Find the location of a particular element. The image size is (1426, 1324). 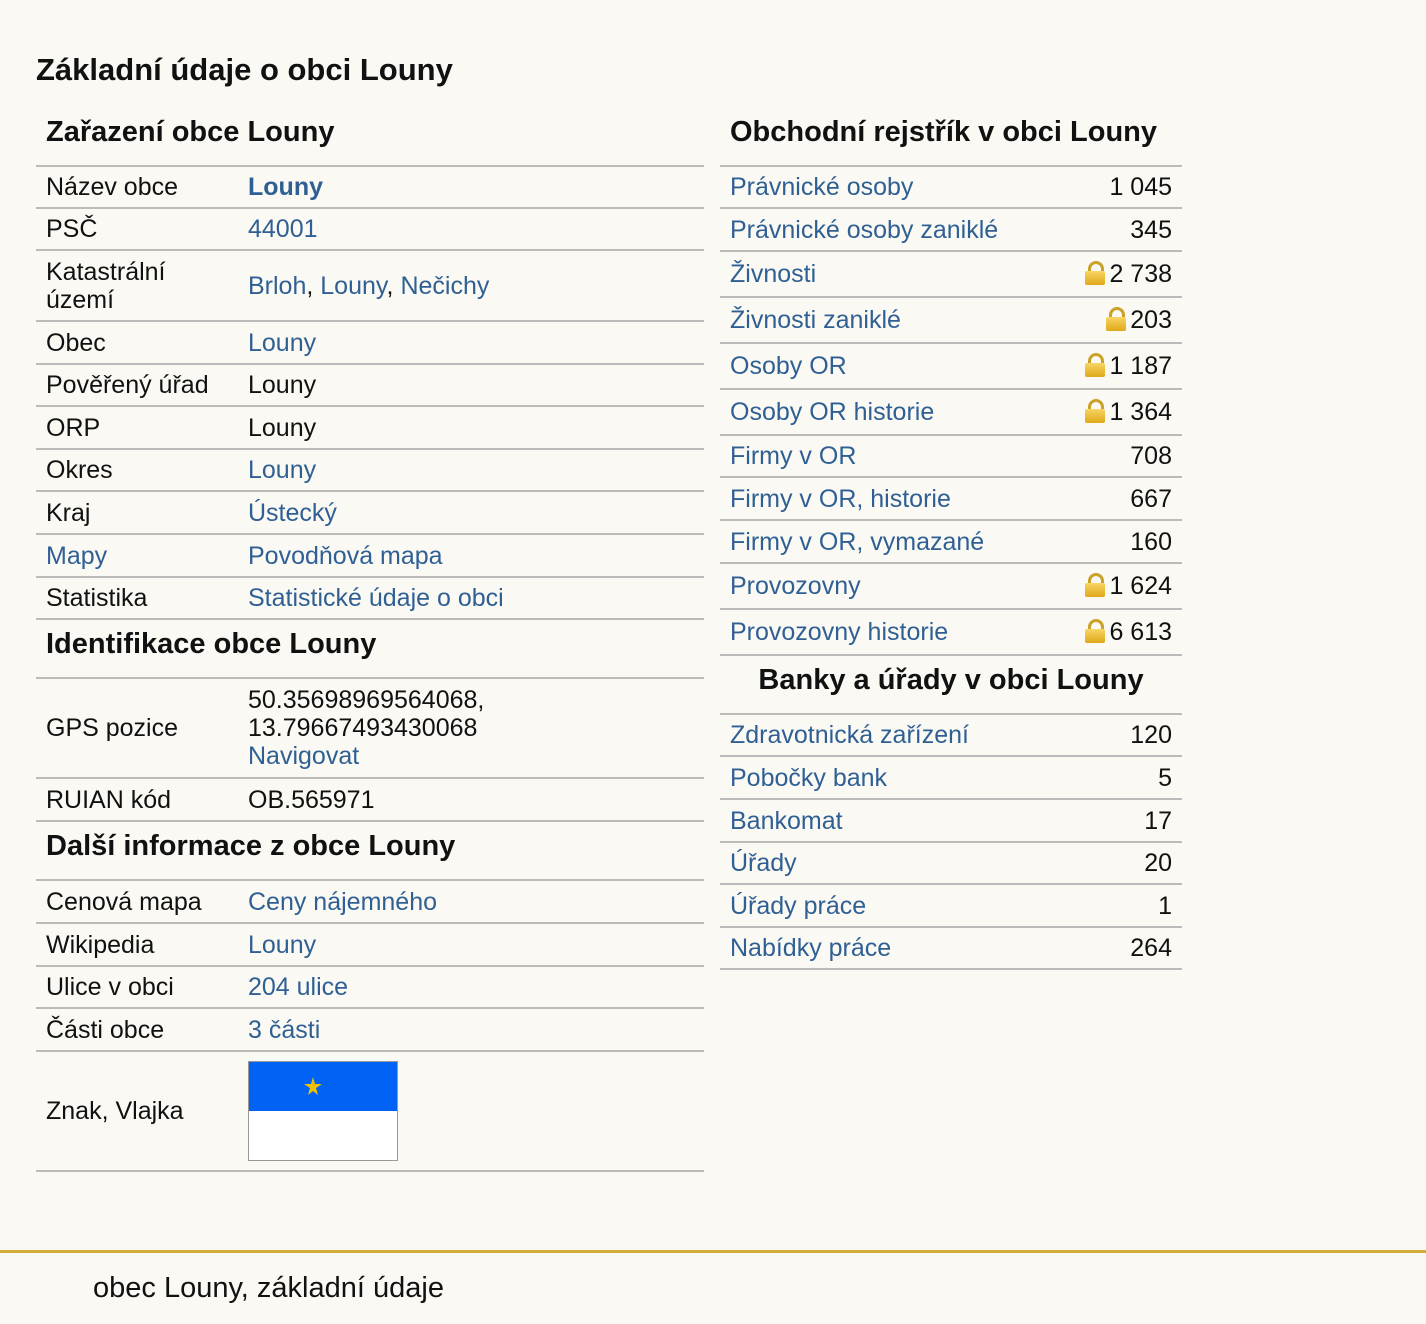

bankomat-link: Bankomat is located at coordinates (786, 821).